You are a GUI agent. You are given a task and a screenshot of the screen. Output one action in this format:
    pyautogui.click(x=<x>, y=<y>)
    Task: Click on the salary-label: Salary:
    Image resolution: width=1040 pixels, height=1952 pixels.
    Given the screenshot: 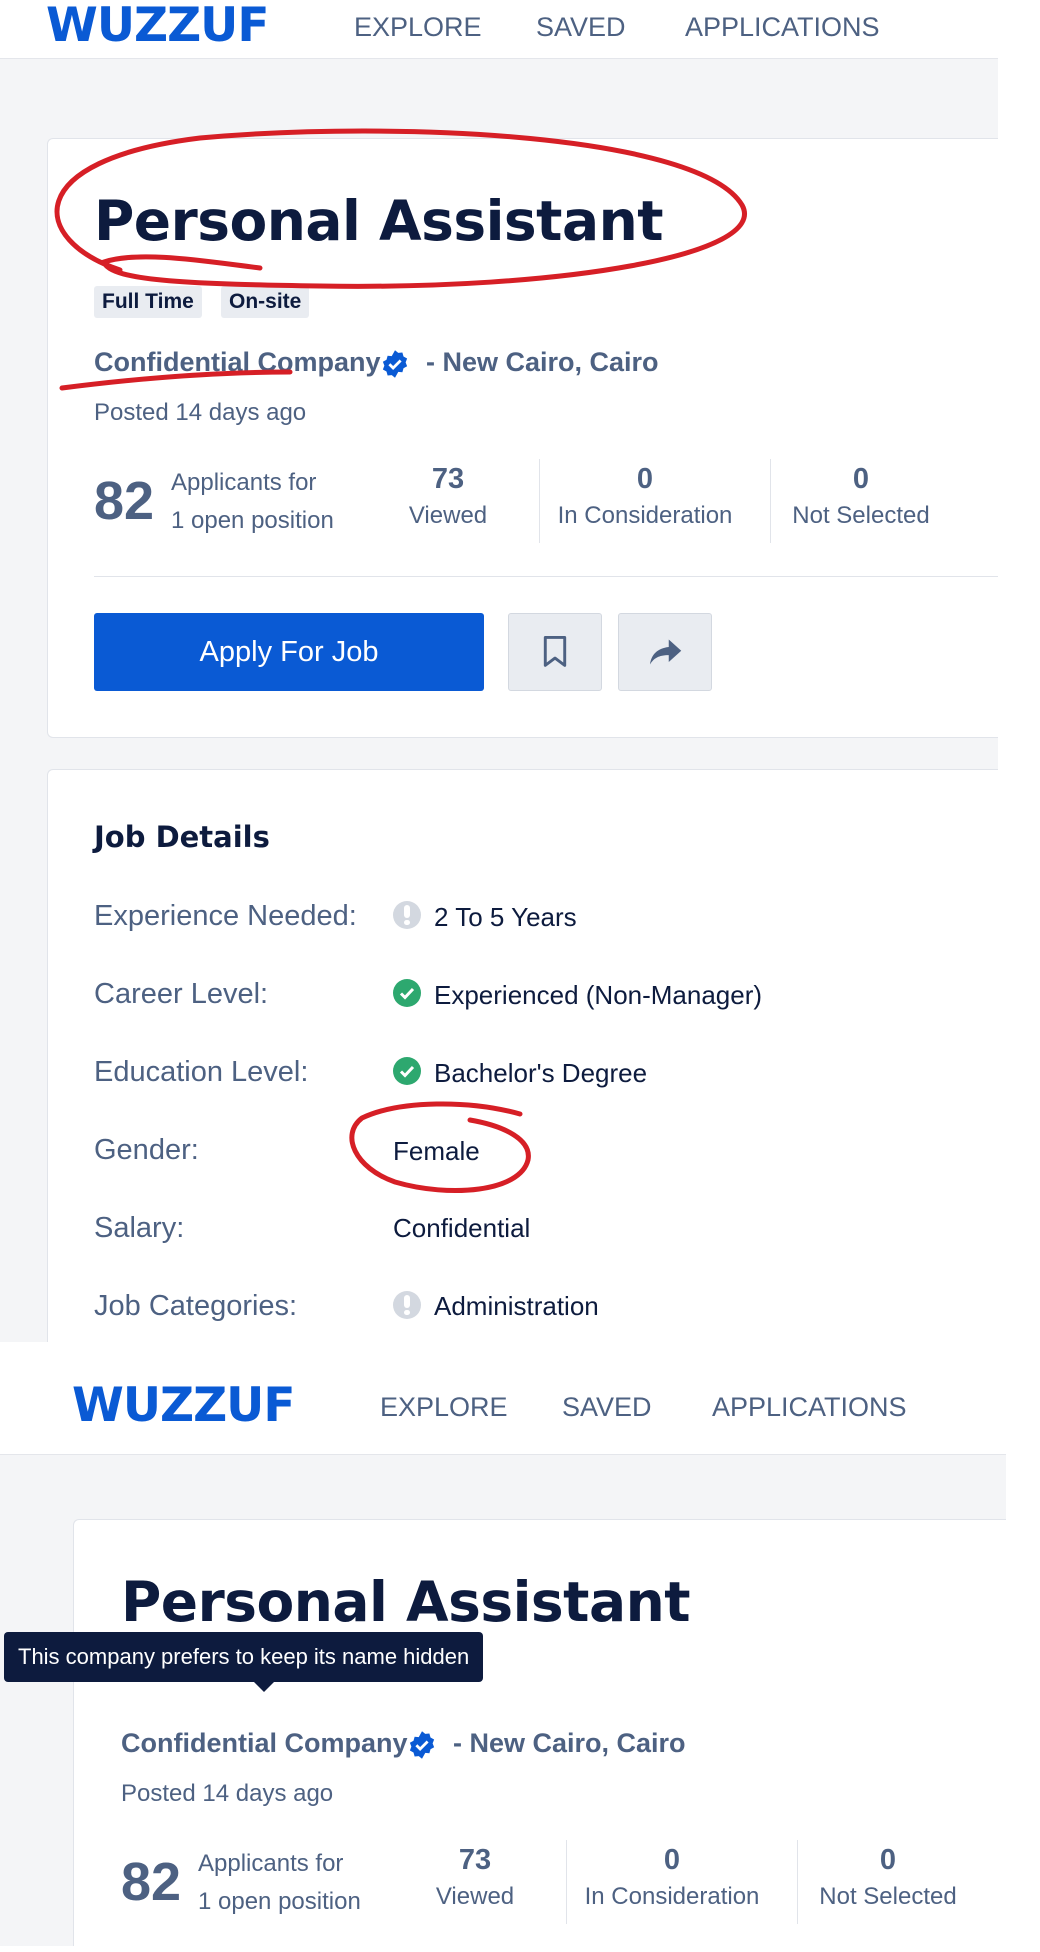 What is the action you would take?
    pyautogui.click(x=139, y=1228)
    